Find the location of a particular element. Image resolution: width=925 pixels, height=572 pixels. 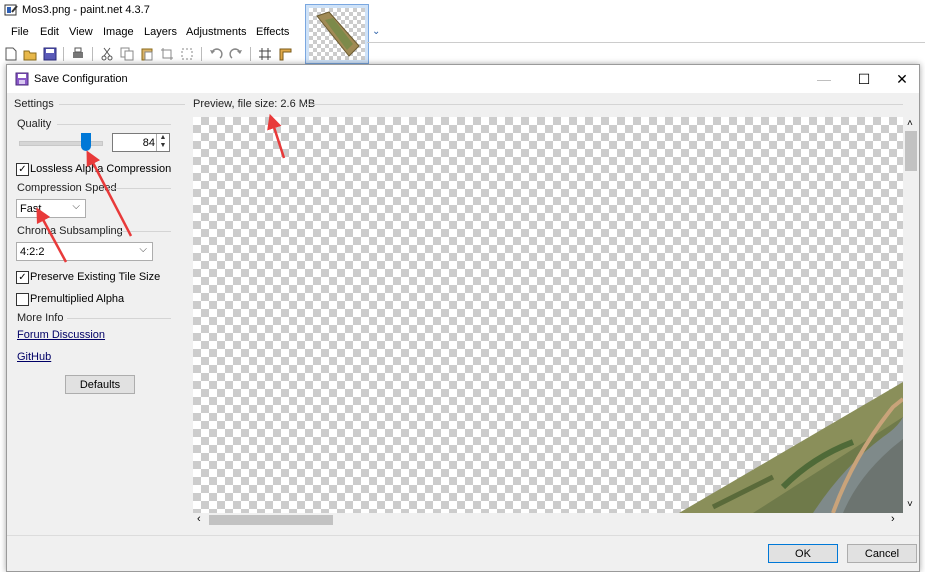

annotation-arrow-file-size is located at coordinates (276, 136).